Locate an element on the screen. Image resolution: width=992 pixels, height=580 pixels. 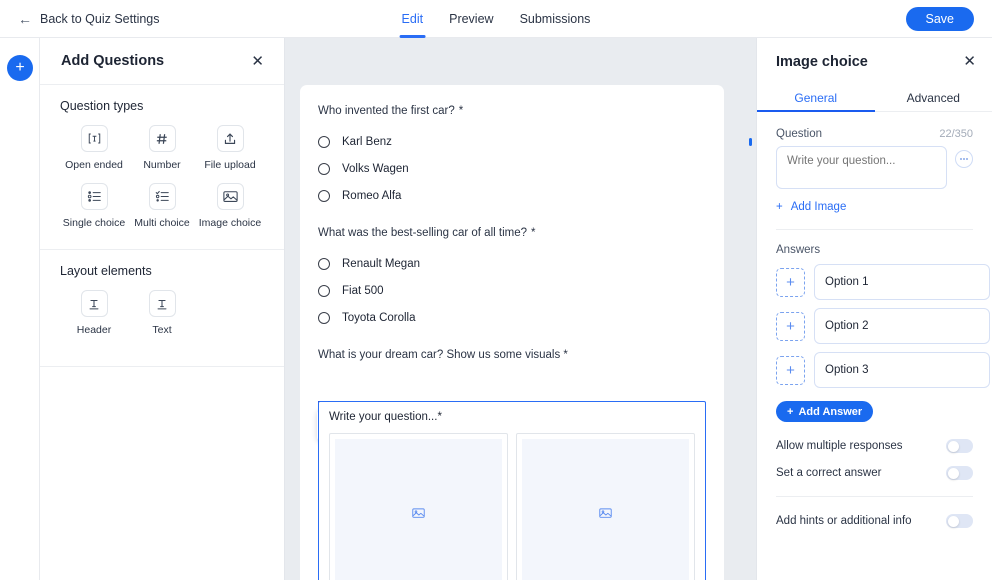
option-row: Fiat 500 is located at coordinates (512, 290).